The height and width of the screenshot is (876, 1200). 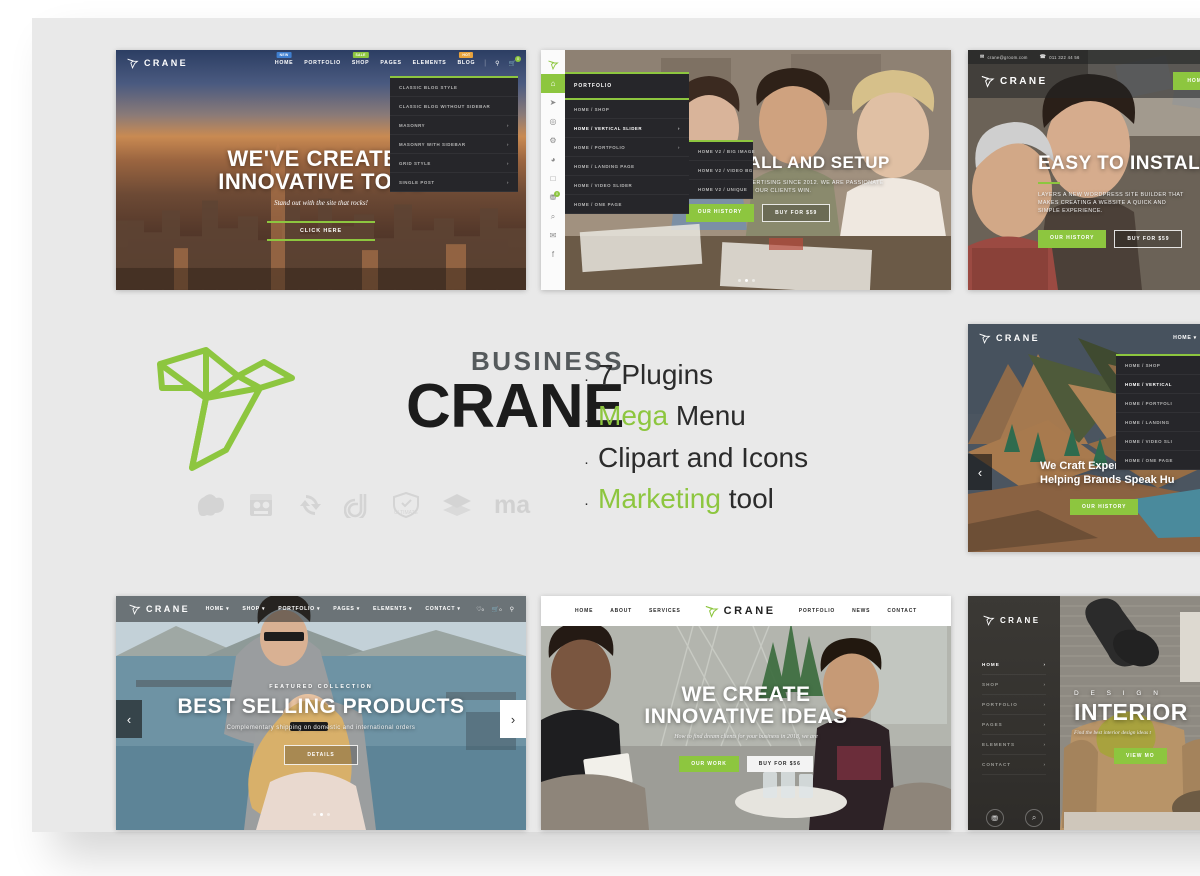 What do you see at coordinates (1072, 238) in the screenshot?
I see `card3-primary-button: OUR HISTORY` at bounding box center [1072, 238].